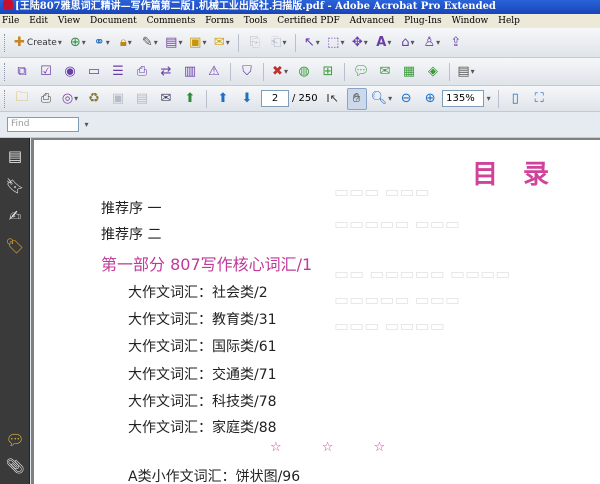 This screenshot has width=600, height=484. What do you see at coordinates (70, 99) in the screenshot?
I see `organizer-button: ◎` at bounding box center [70, 99].